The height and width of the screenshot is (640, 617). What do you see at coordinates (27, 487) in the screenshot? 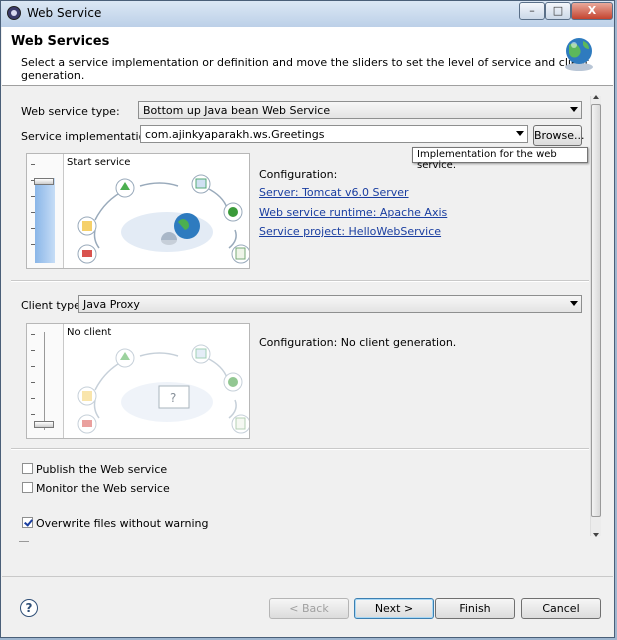
I see `monitor-checkbox` at bounding box center [27, 487].